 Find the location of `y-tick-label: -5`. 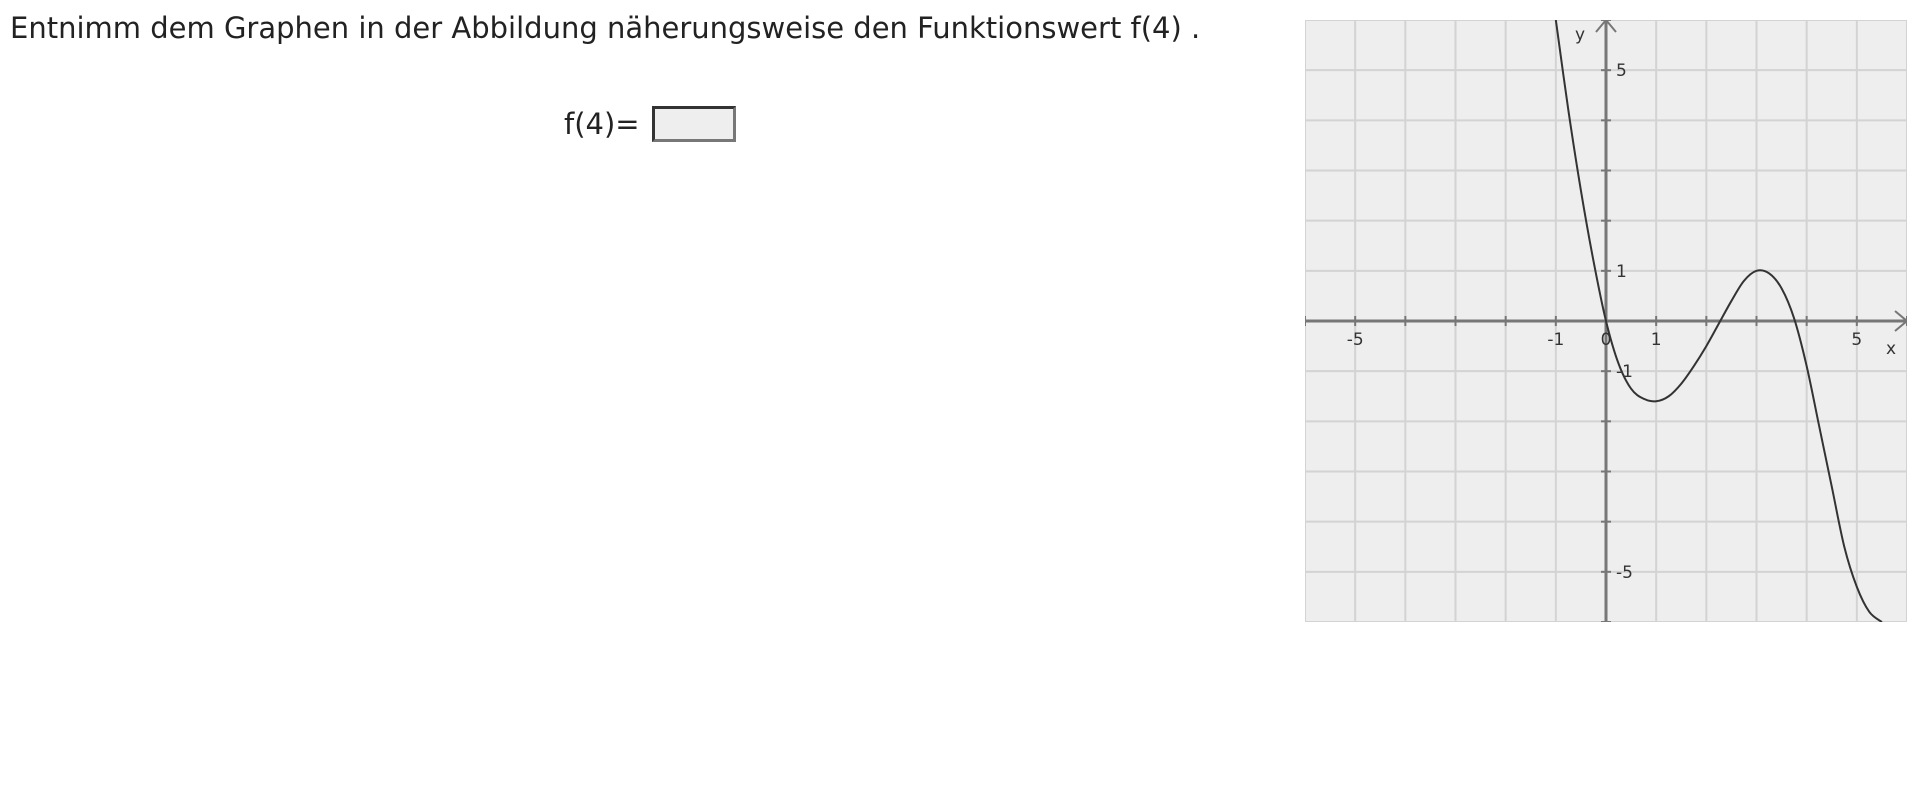

y-tick-label: -5 is located at coordinates (1624, 573).